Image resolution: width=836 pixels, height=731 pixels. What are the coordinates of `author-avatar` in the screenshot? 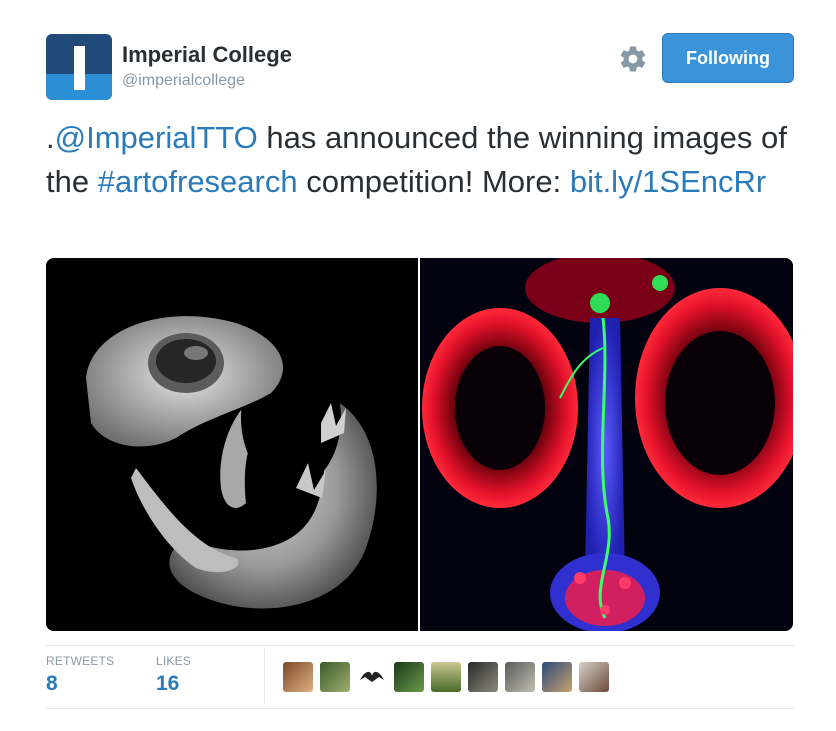 It's located at (79, 67).